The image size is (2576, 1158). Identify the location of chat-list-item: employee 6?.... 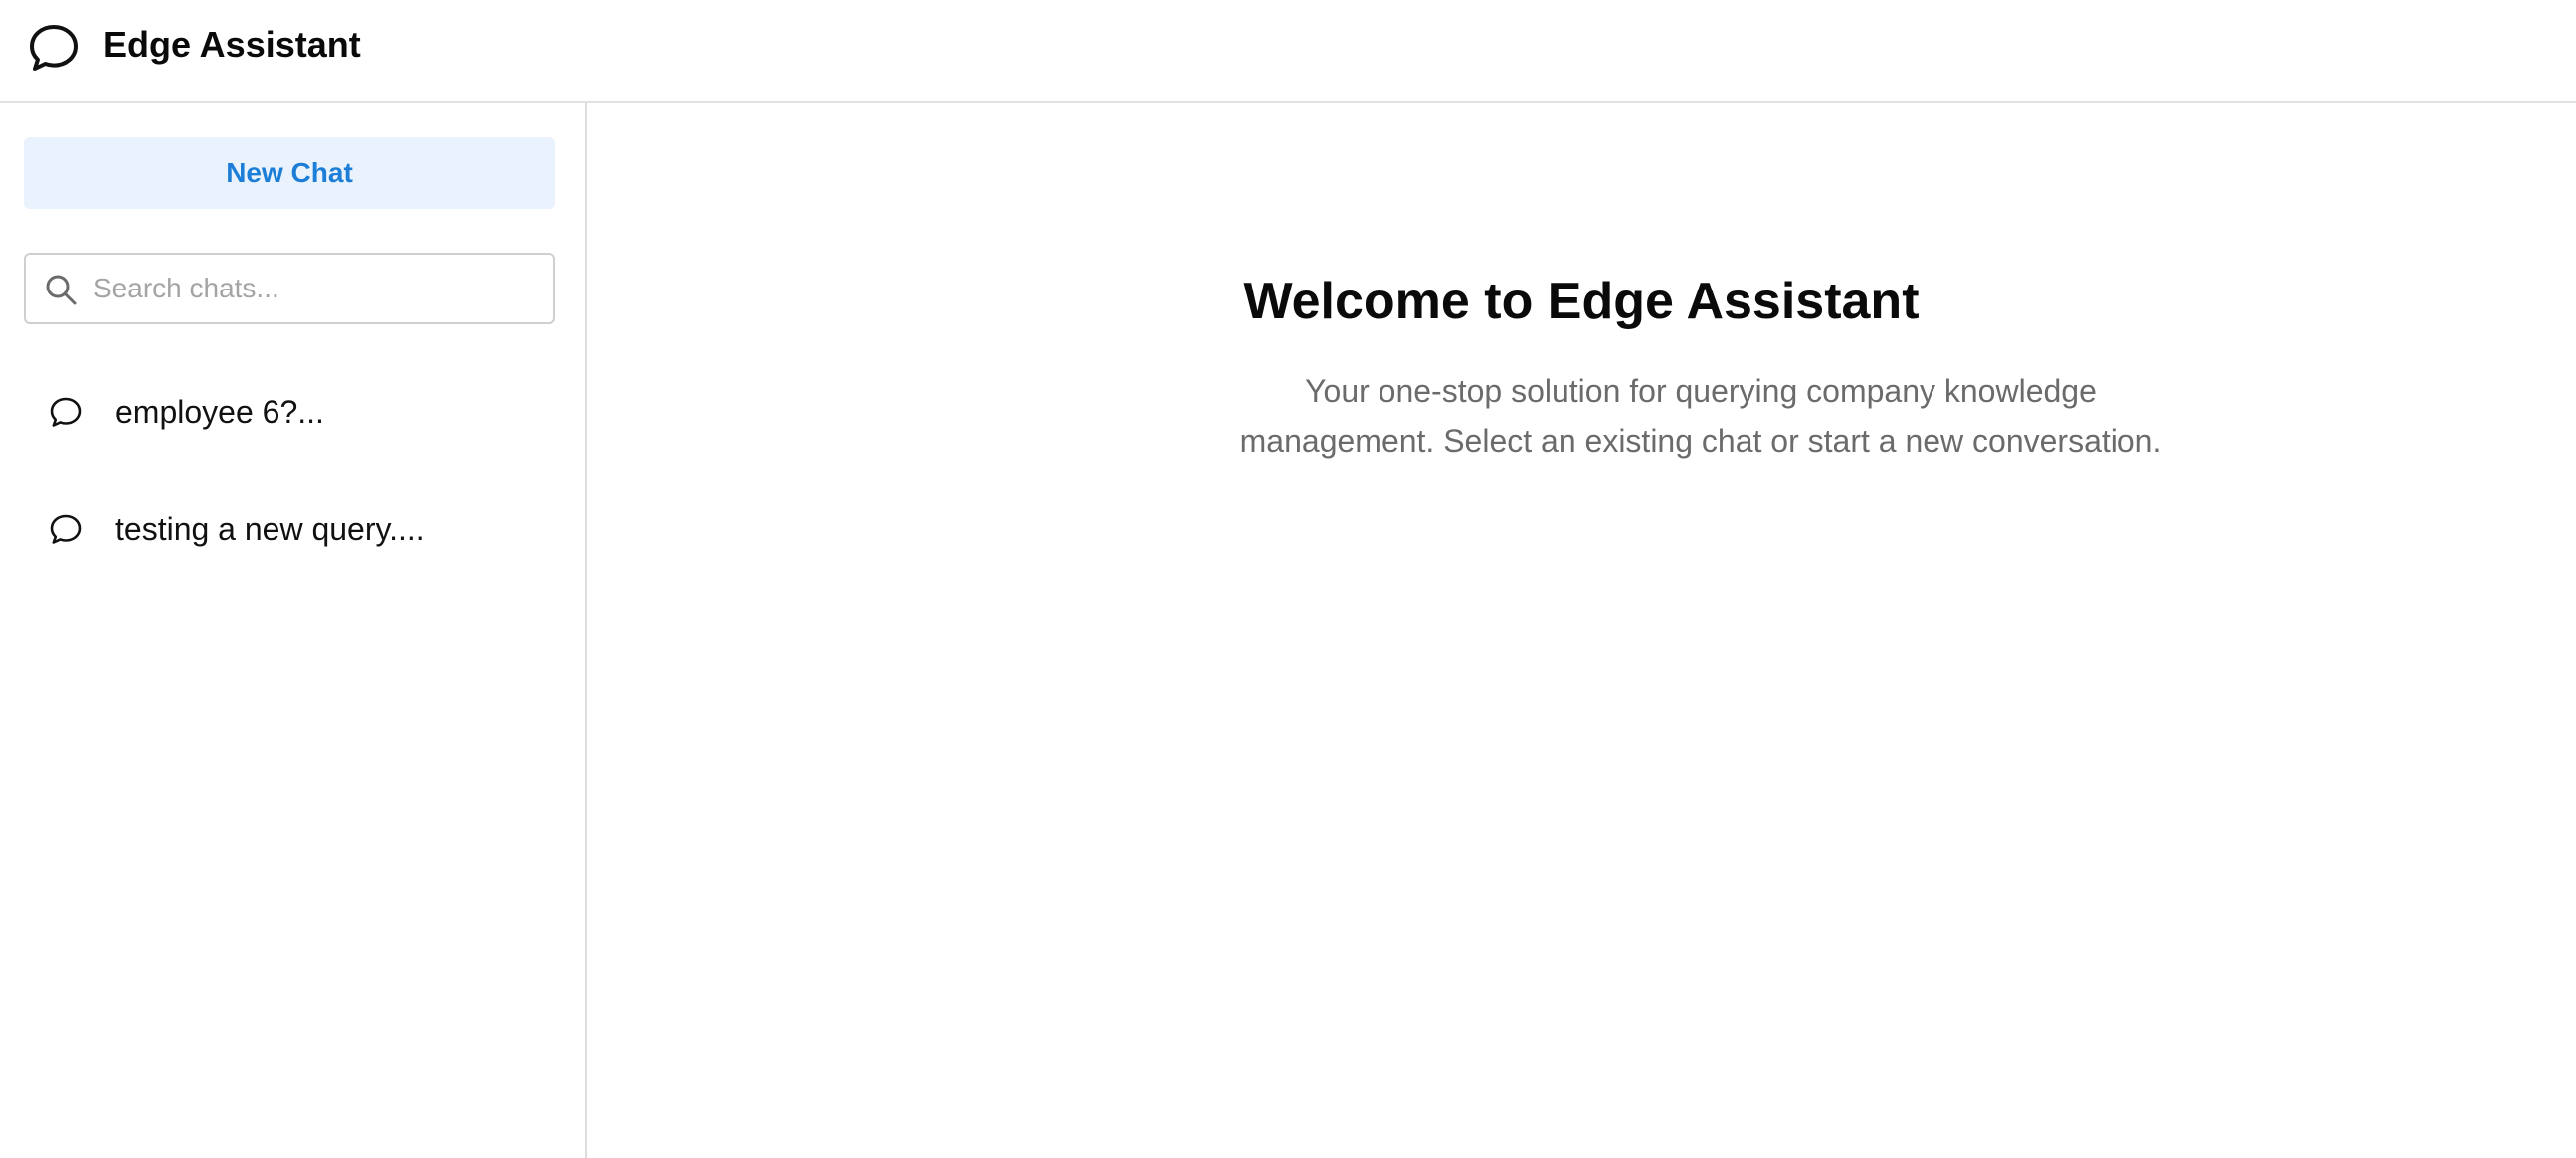
(289, 412).